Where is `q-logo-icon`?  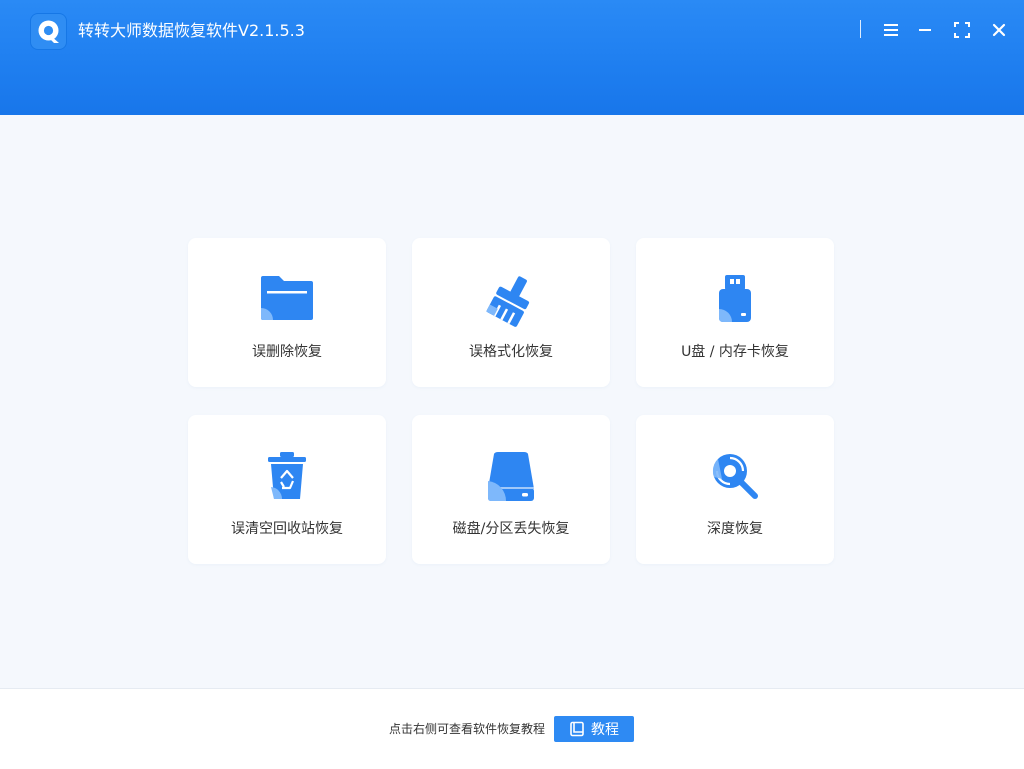
q-logo-icon is located at coordinates (48, 31).